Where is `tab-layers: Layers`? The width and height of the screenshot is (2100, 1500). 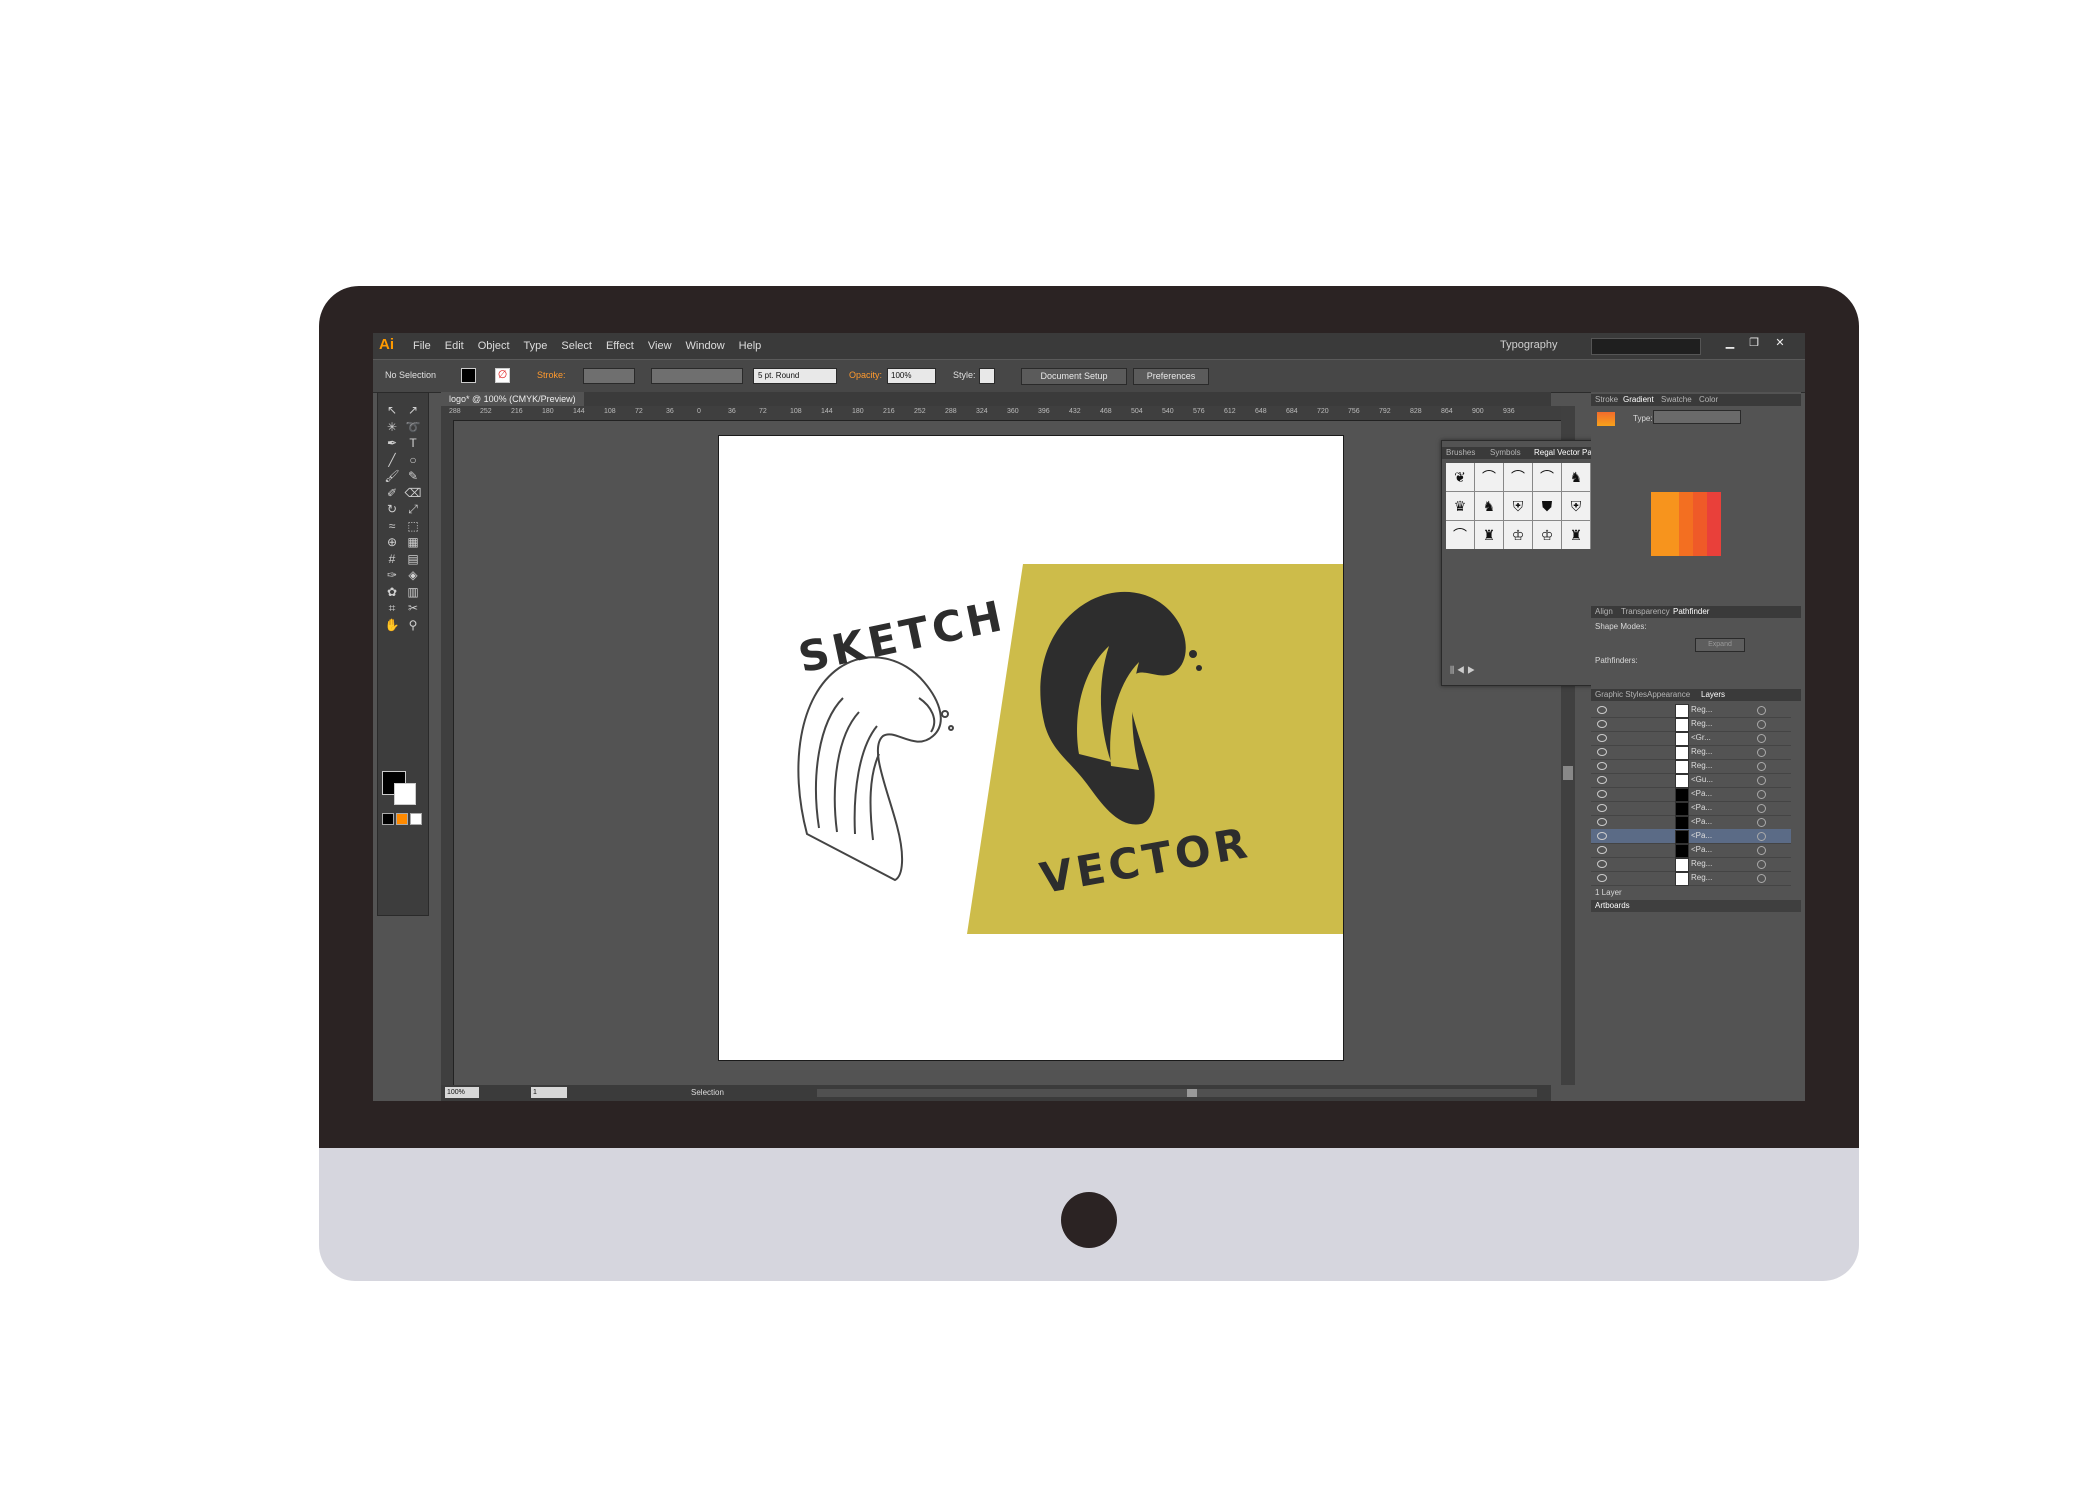 tab-layers: Layers is located at coordinates (1713, 694).